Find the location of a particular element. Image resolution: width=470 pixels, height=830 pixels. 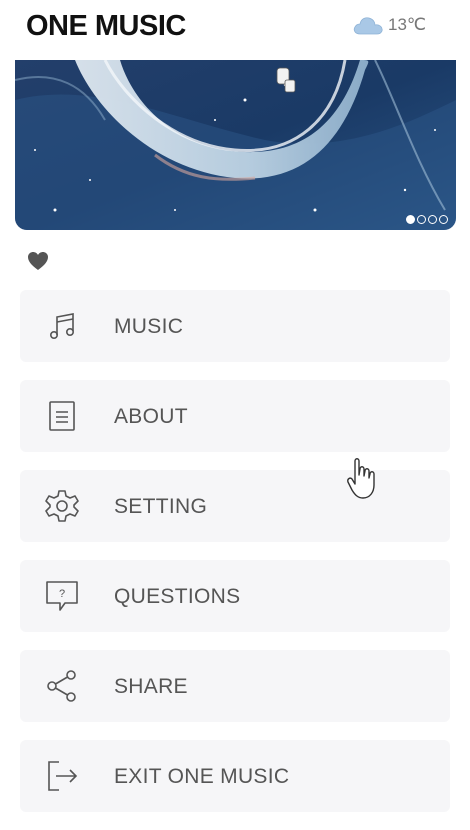

weather-widget: 13℃ is located at coordinates (389, 25).